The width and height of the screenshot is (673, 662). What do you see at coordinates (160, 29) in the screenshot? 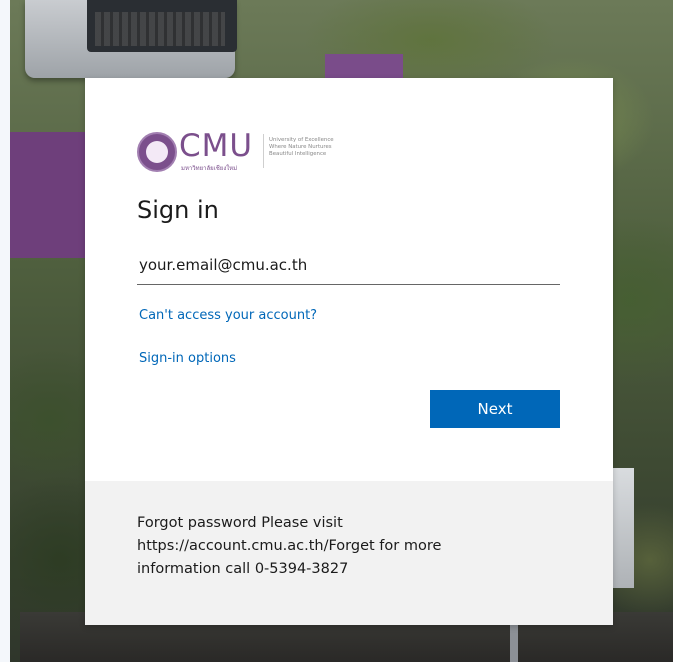
I see `background-laptop-keys` at bounding box center [160, 29].